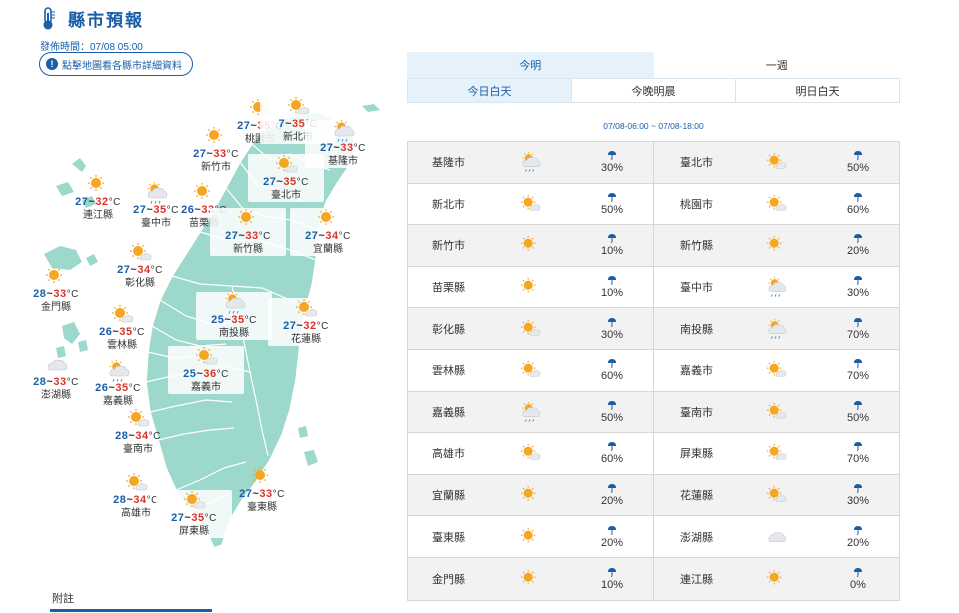 The width and height of the screenshot is (959, 613). I want to click on forecast-entry: 新竹市 10%, so click(530, 245).